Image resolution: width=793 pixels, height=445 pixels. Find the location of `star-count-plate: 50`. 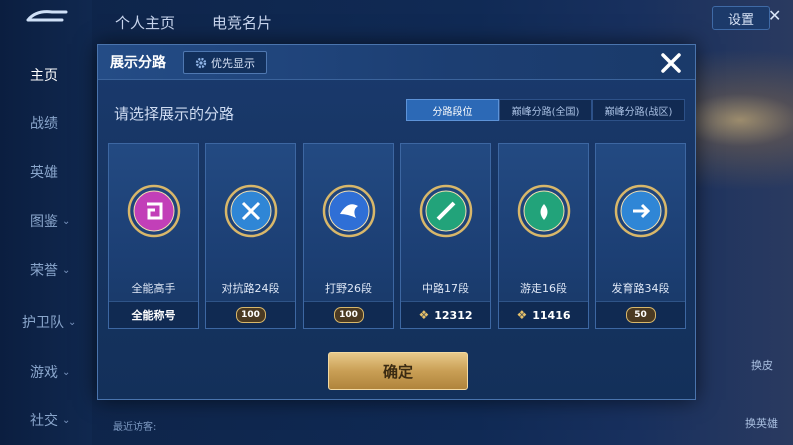

star-count-plate: 50 is located at coordinates (640, 315).